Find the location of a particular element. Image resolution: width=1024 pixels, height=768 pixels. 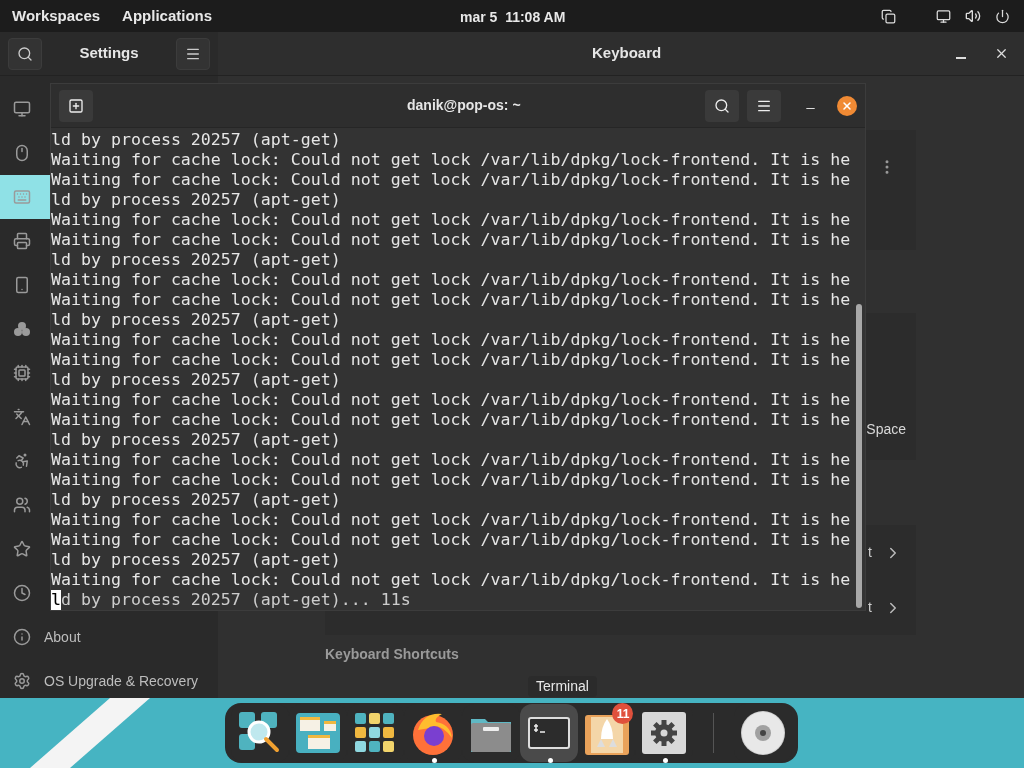

clock: mar 5 11:08 AM is located at coordinates (513, 17).